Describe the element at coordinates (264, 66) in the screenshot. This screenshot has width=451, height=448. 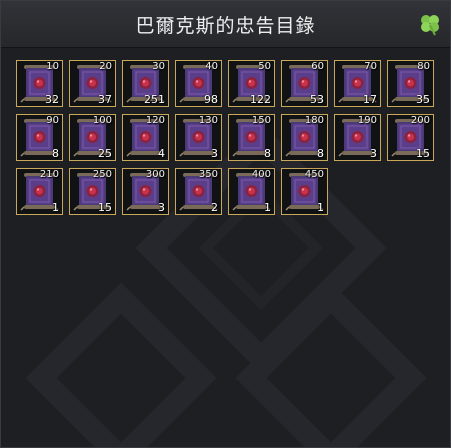
I see `slot-level-label: 50` at that location.